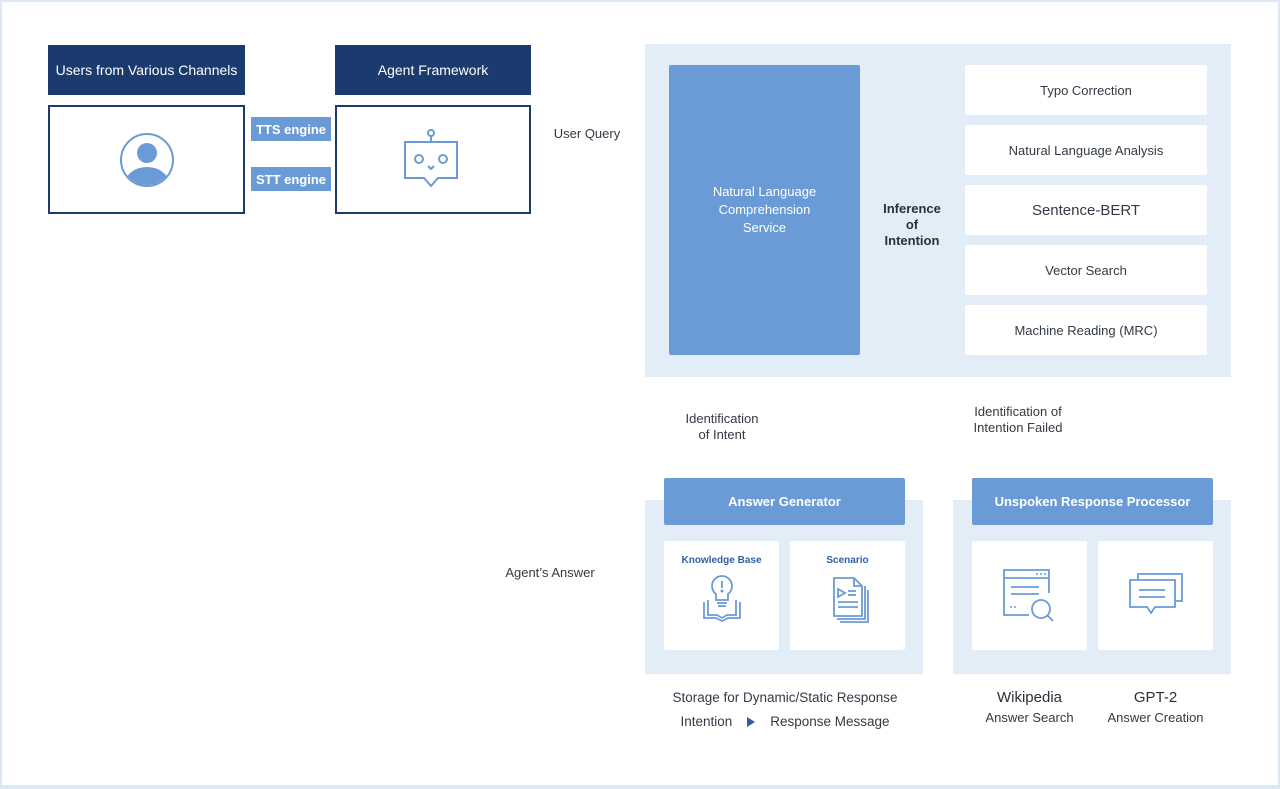 The image size is (1280, 789). Describe the element at coordinates (722, 426) in the screenshot. I see `identification-of-intent-label: Identification of Intent` at that location.